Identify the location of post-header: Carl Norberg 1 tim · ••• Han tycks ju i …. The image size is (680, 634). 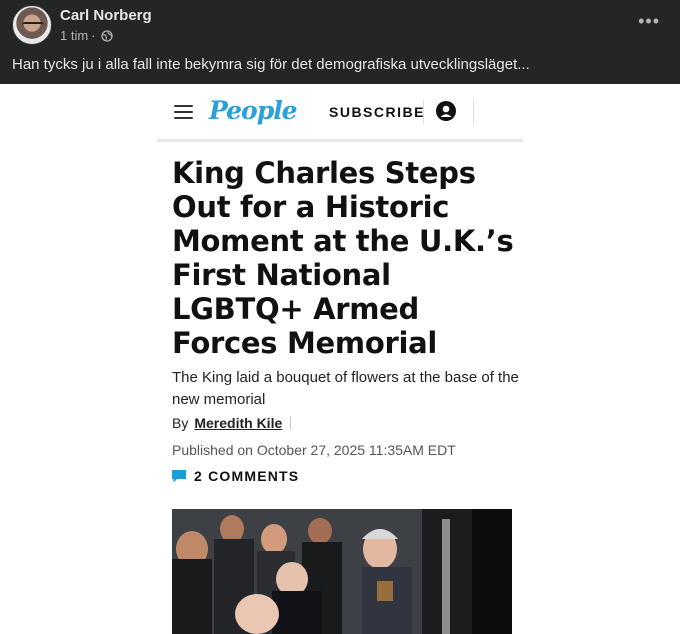
(340, 42).